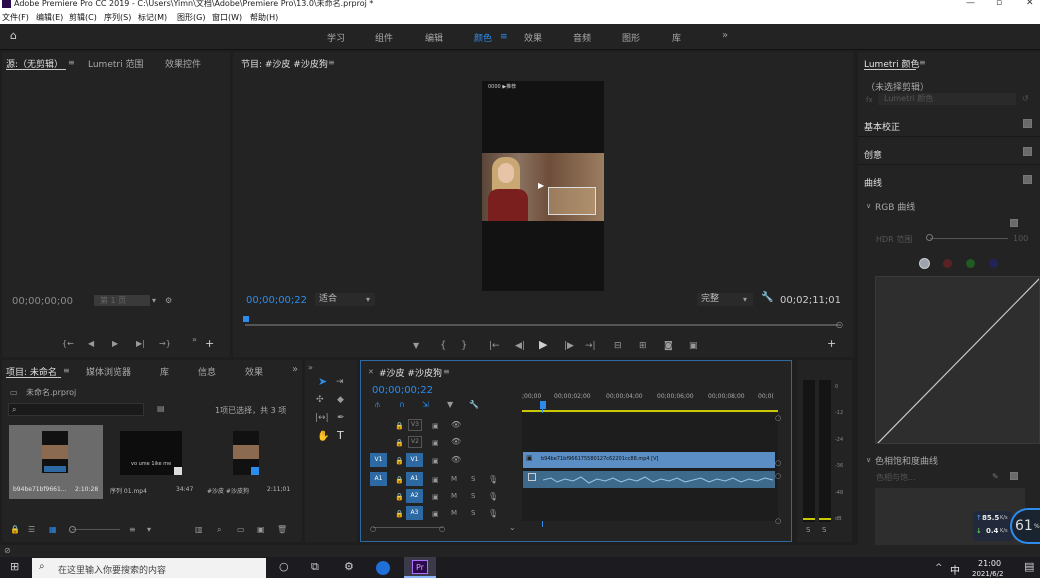 This screenshot has width=1040, height=578. Describe the element at coordinates (194, 340) in the screenshot. I see `export-frame-icon: »` at that location.